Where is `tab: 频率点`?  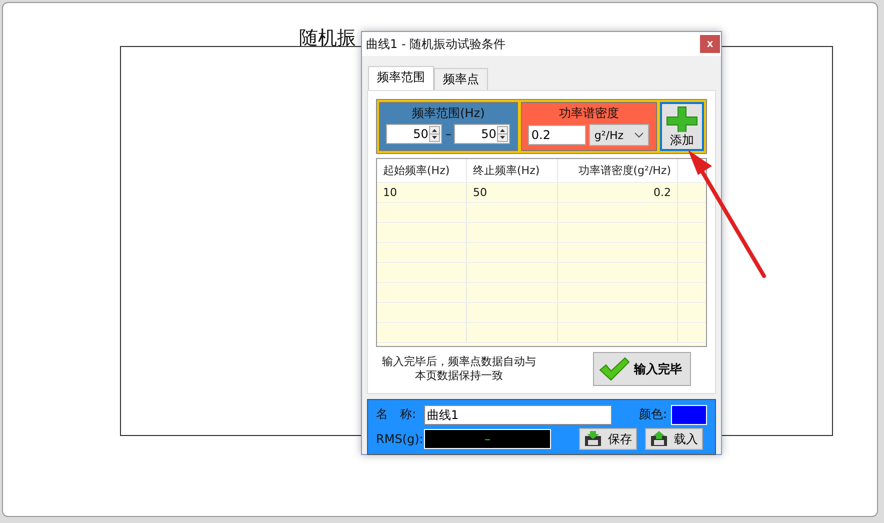 tab: 频率点 is located at coordinates (461, 79).